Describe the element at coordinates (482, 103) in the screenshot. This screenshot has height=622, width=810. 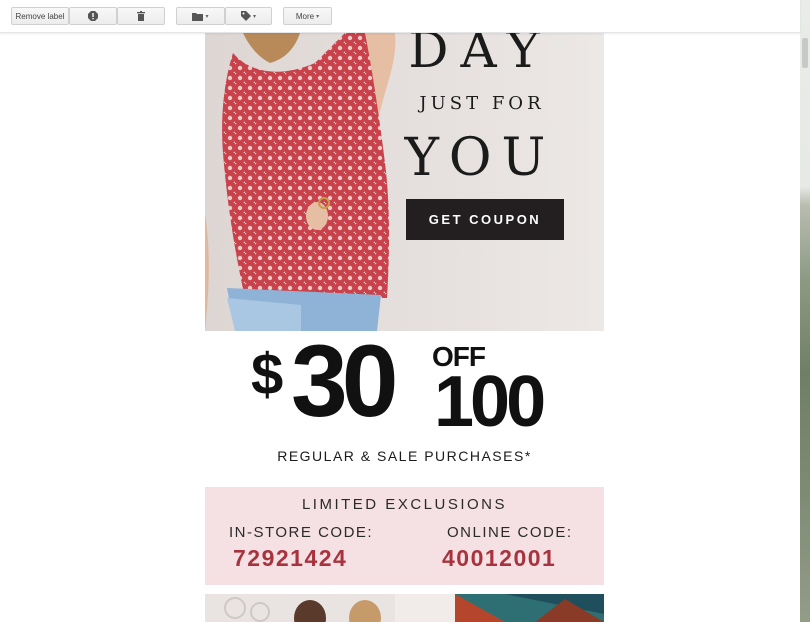
I see `hero-headline-just-for: JUST FOR` at that location.